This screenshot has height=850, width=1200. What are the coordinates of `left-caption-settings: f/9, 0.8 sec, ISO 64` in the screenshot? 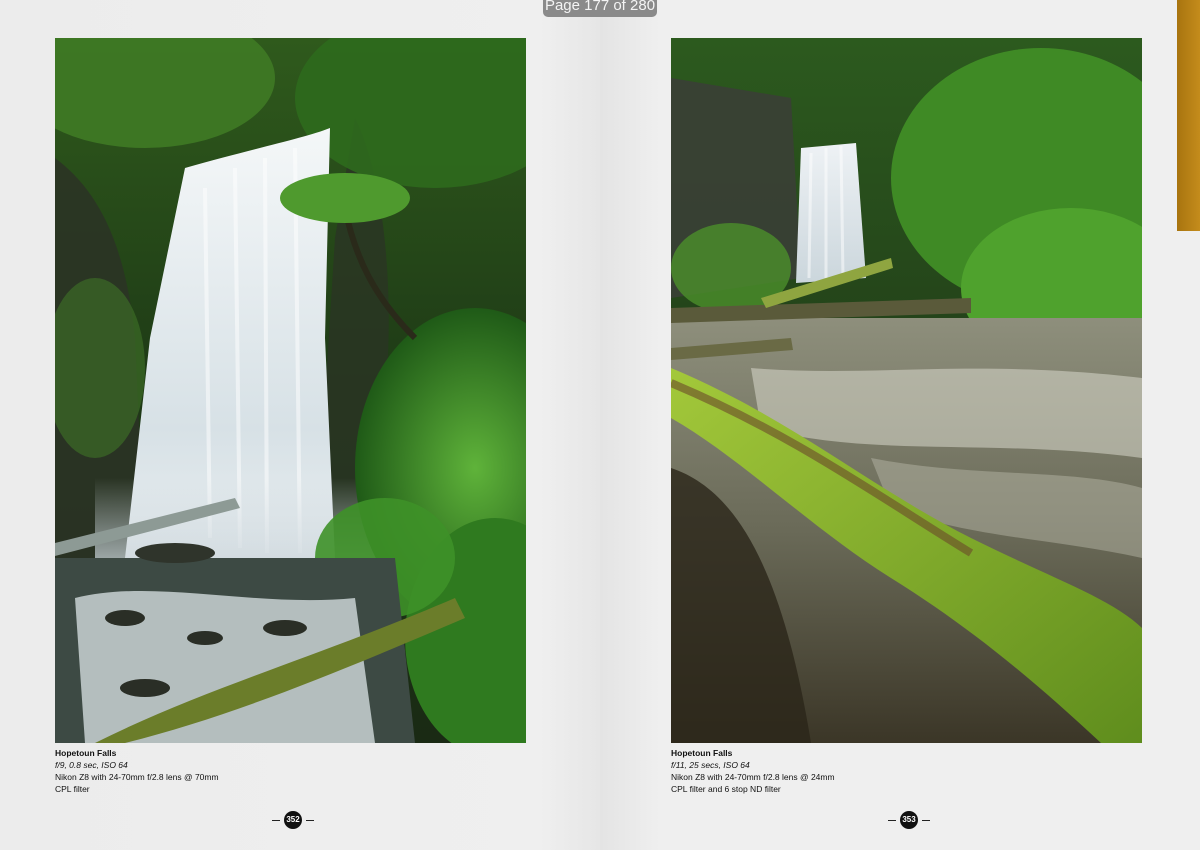 It's located at (91, 765).